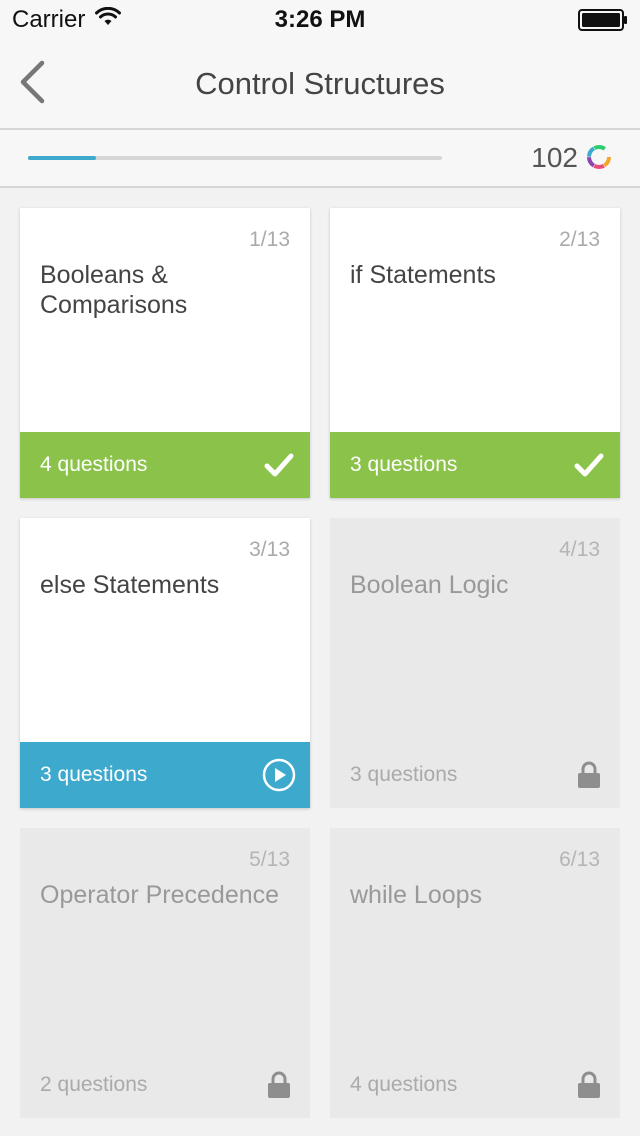 The image size is (640, 1136). Describe the element at coordinates (423, 275) in the screenshot. I see `lesson-title: if Statements` at that location.